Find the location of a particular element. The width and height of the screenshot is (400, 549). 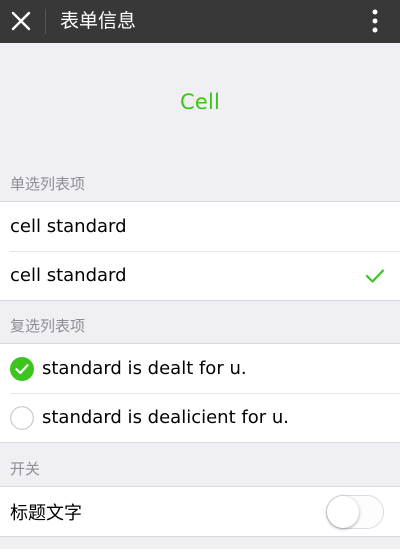

toggle-switch is located at coordinates (355, 511).